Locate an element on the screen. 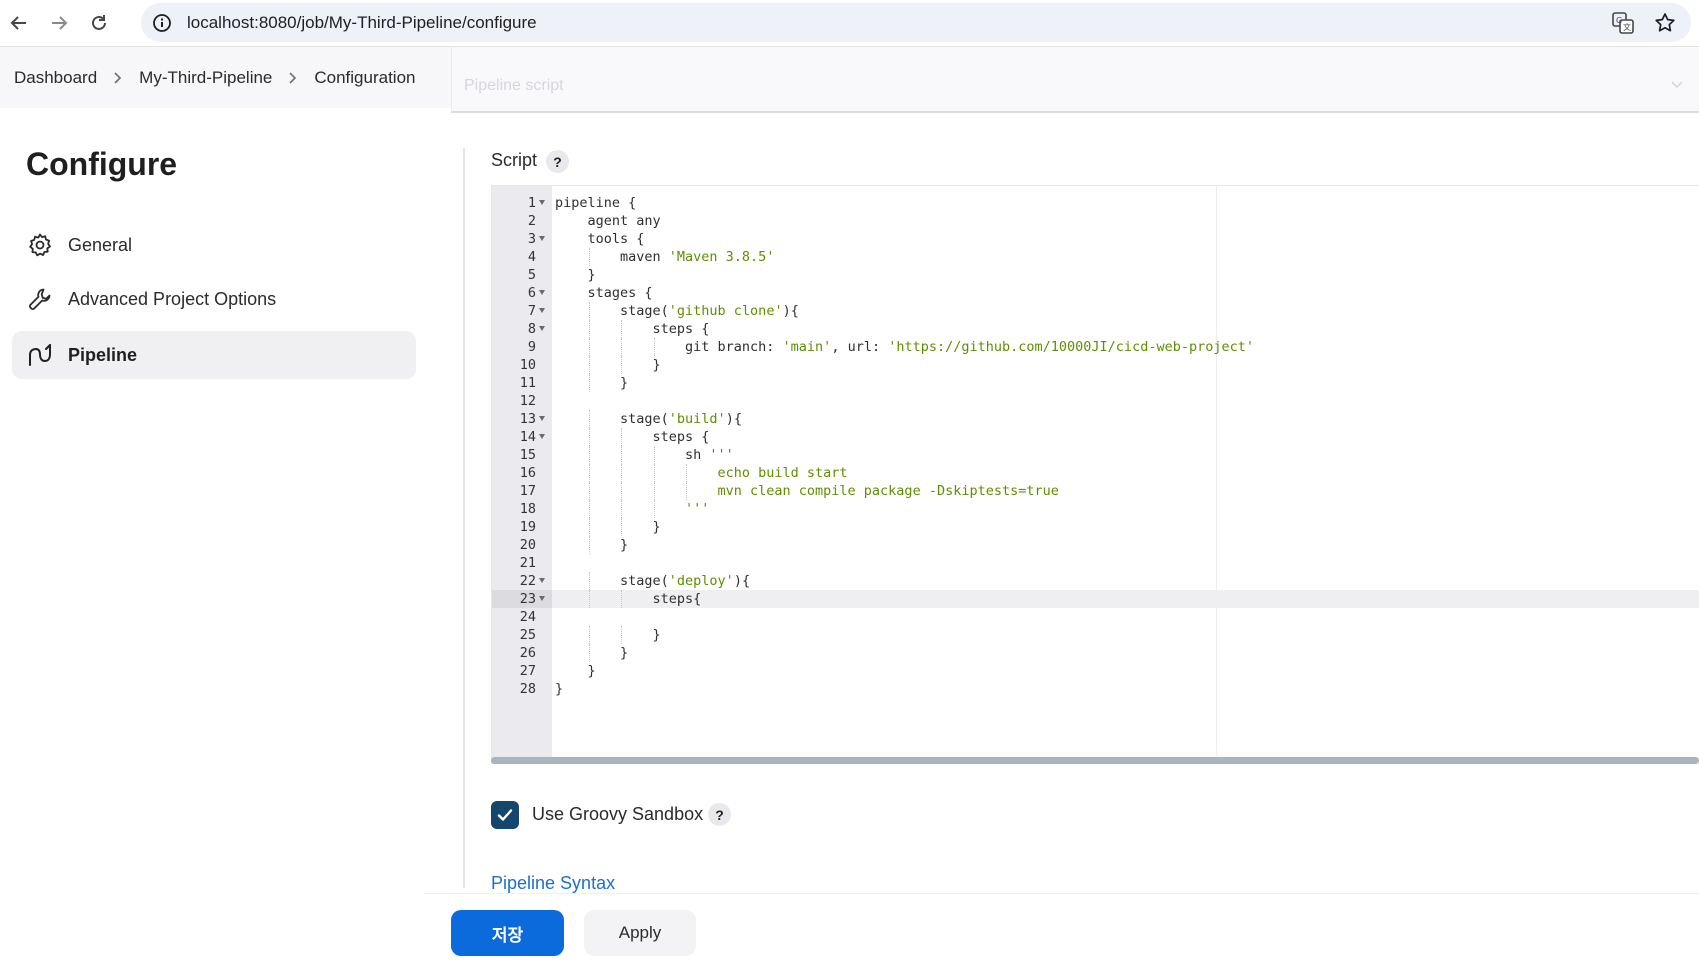 The height and width of the screenshot is (962, 1699). section-divider is located at coordinates (464, 518).